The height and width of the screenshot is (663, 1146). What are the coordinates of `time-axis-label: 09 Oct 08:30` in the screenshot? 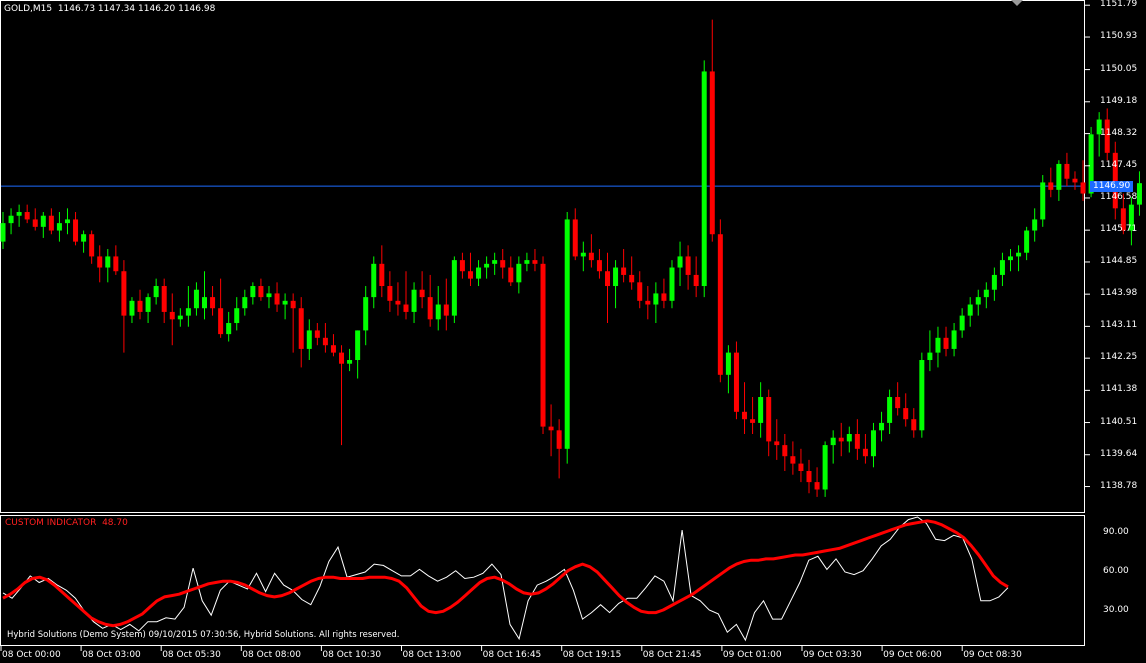 It's located at (992, 655).